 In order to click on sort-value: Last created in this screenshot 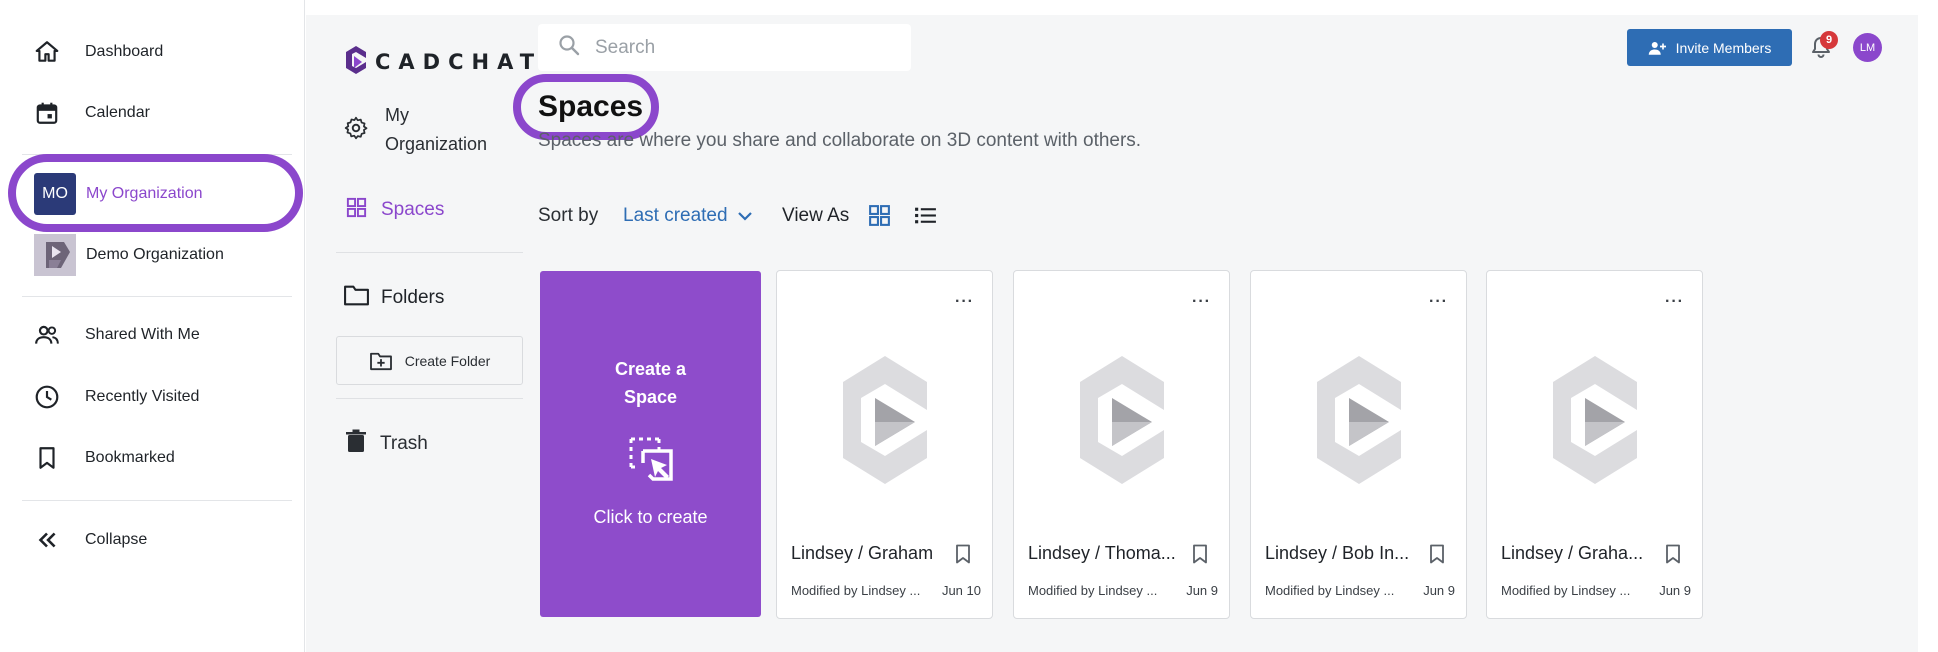, I will do `click(675, 215)`.